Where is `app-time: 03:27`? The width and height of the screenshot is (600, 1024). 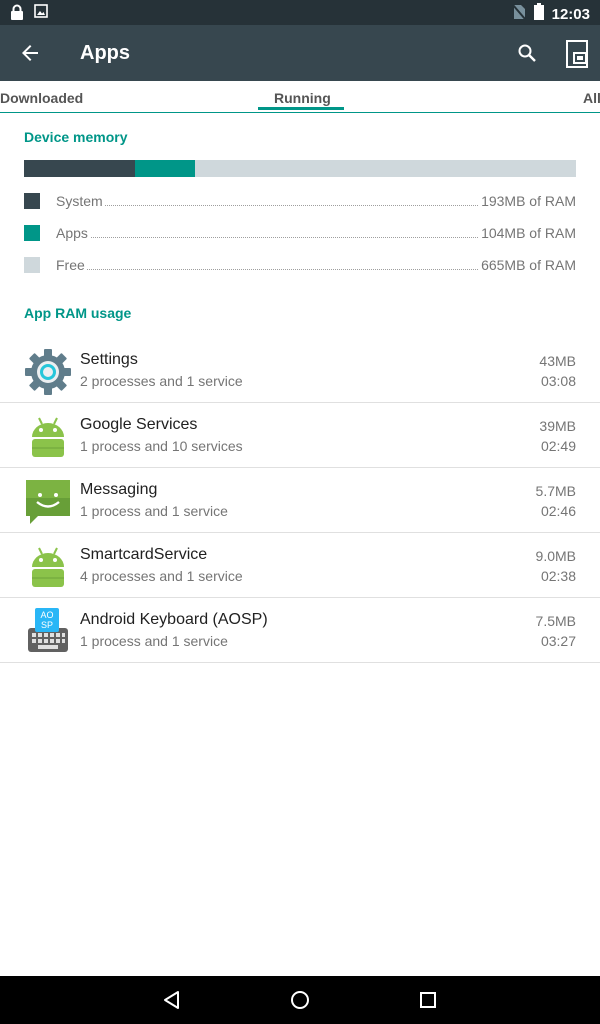
app-time: 03:27 is located at coordinates (558, 641).